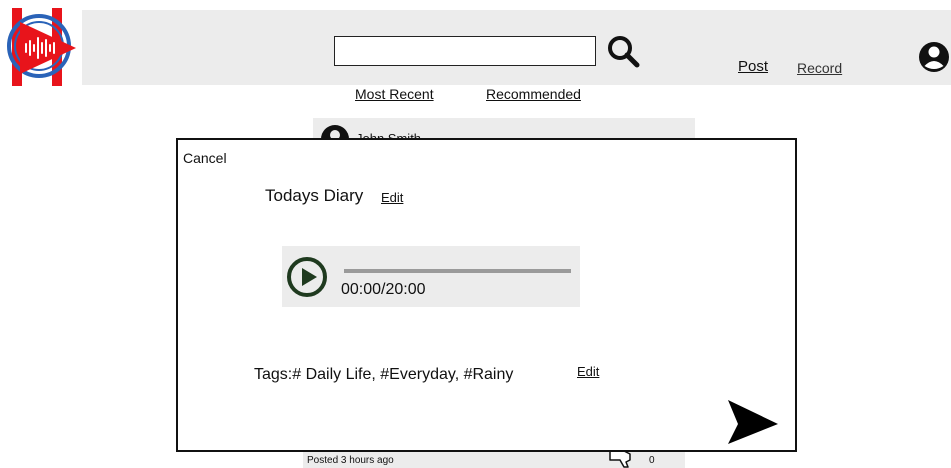 The height and width of the screenshot is (468, 951). I want to click on user-icon, so click(934, 57).